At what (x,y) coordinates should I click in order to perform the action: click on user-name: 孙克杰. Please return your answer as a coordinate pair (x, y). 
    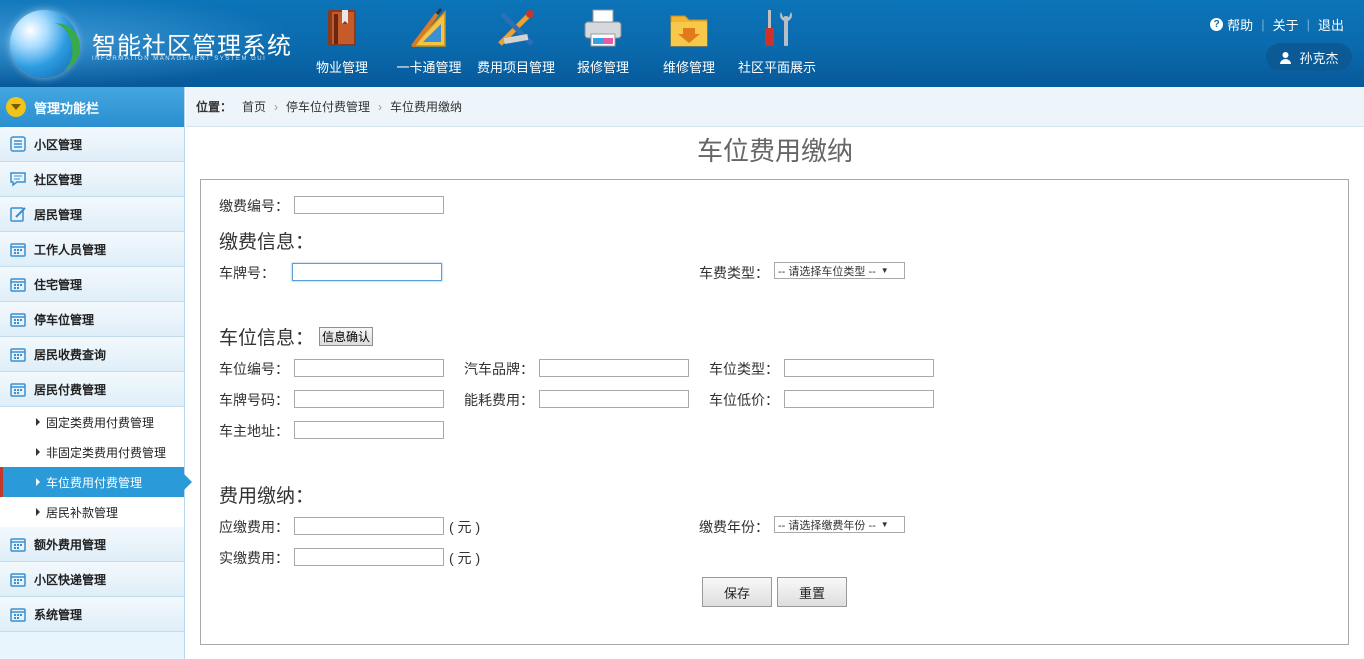
    Looking at the image, I should click on (1319, 58).